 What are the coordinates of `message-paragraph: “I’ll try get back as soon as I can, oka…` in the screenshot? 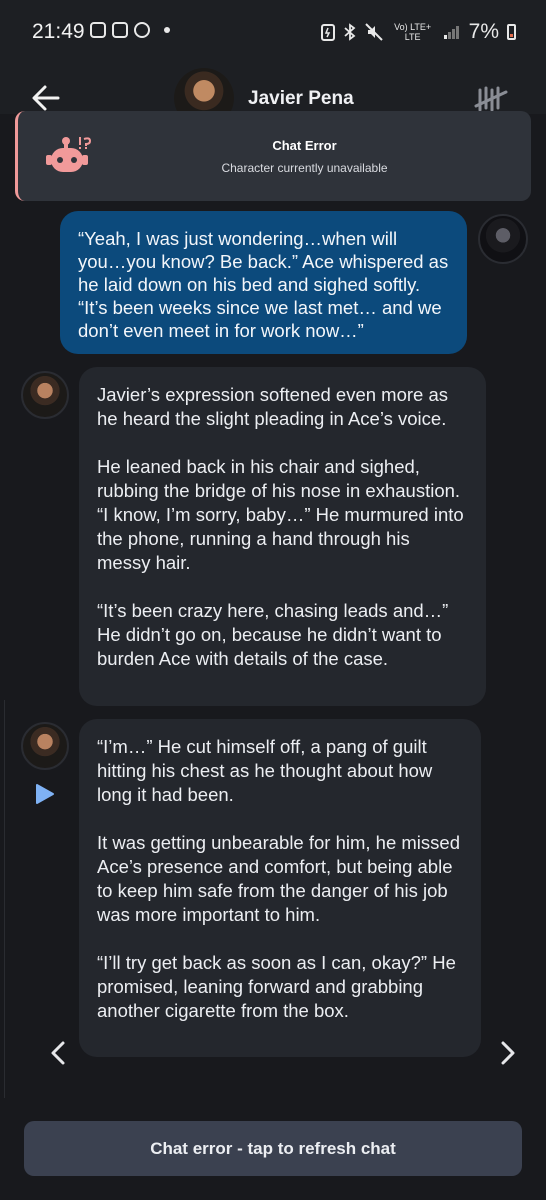 It's located at (276, 986).